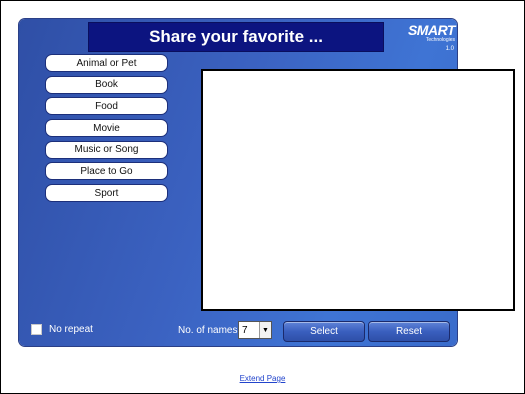 This screenshot has width=525, height=394. Describe the element at coordinates (431, 30) in the screenshot. I see `logo-brand: SMART` at that location.